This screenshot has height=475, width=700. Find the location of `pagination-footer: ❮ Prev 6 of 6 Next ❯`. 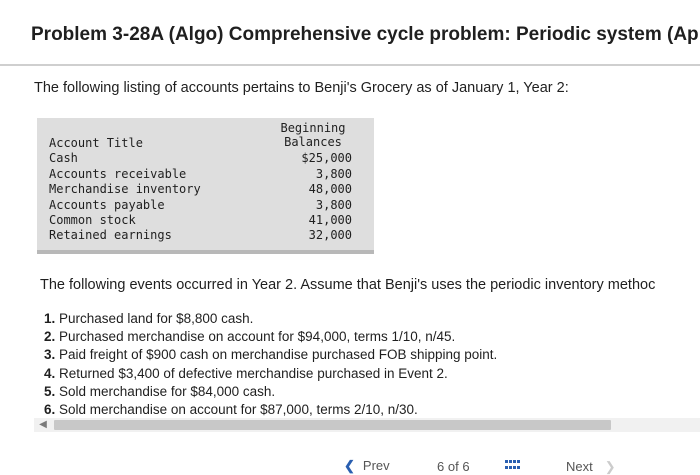

pagination-footer: ❮ Prev 6 of 6 Next ❯ is located at coordinates (350, 462).